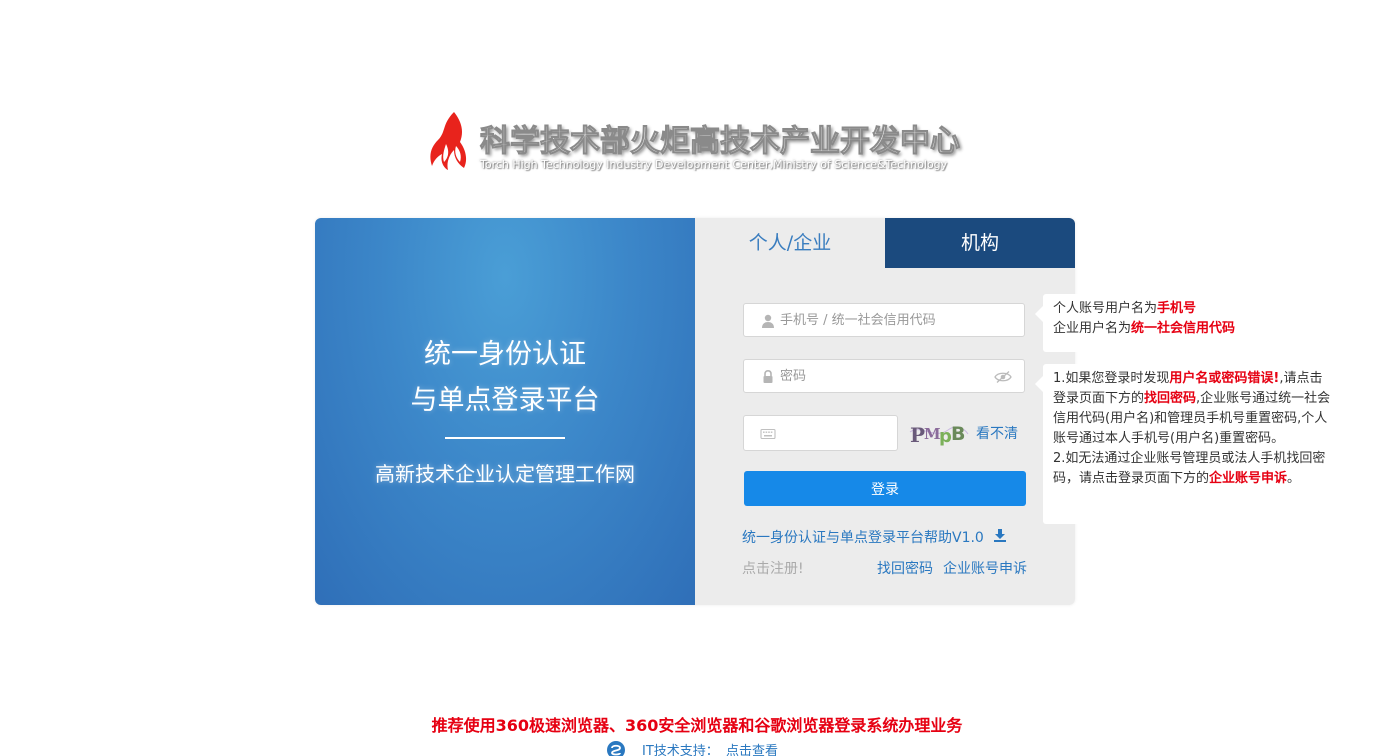 The width and height of the screenshot is (1394, 756). I want to click on recover-password-link: 找回密码, so click(905, 568).